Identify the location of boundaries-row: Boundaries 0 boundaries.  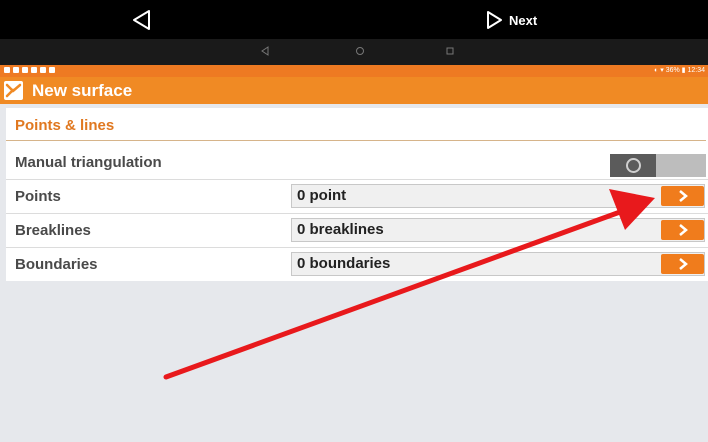
(357, 264).